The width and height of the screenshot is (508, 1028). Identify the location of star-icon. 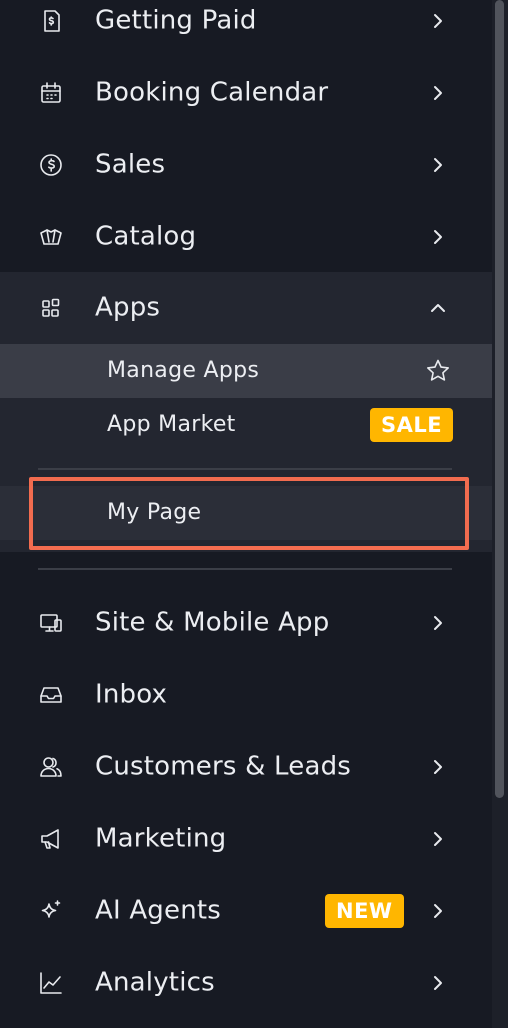
(438, 371).